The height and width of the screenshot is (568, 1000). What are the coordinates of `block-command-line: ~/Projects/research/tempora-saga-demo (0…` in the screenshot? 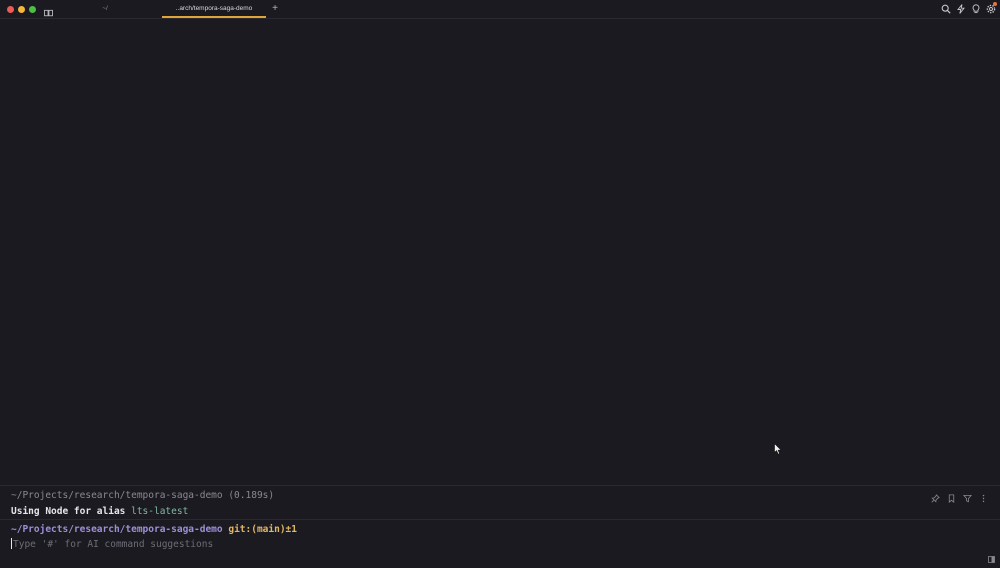 It's located at (143, 495).